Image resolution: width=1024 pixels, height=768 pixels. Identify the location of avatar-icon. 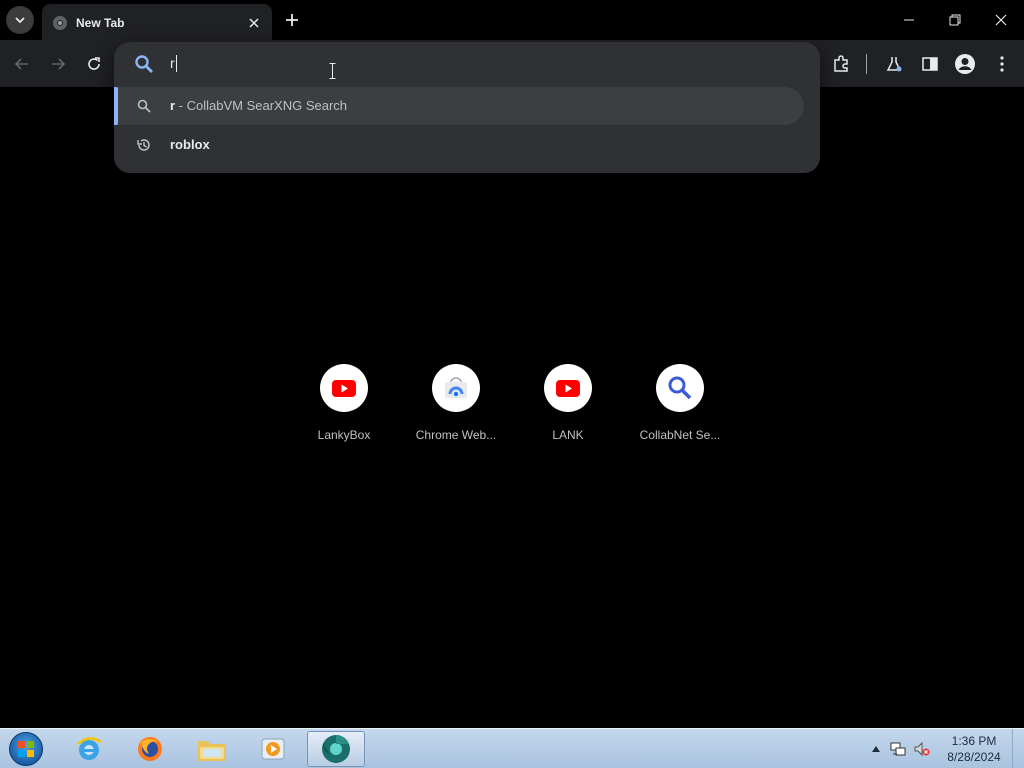
(965, 64).